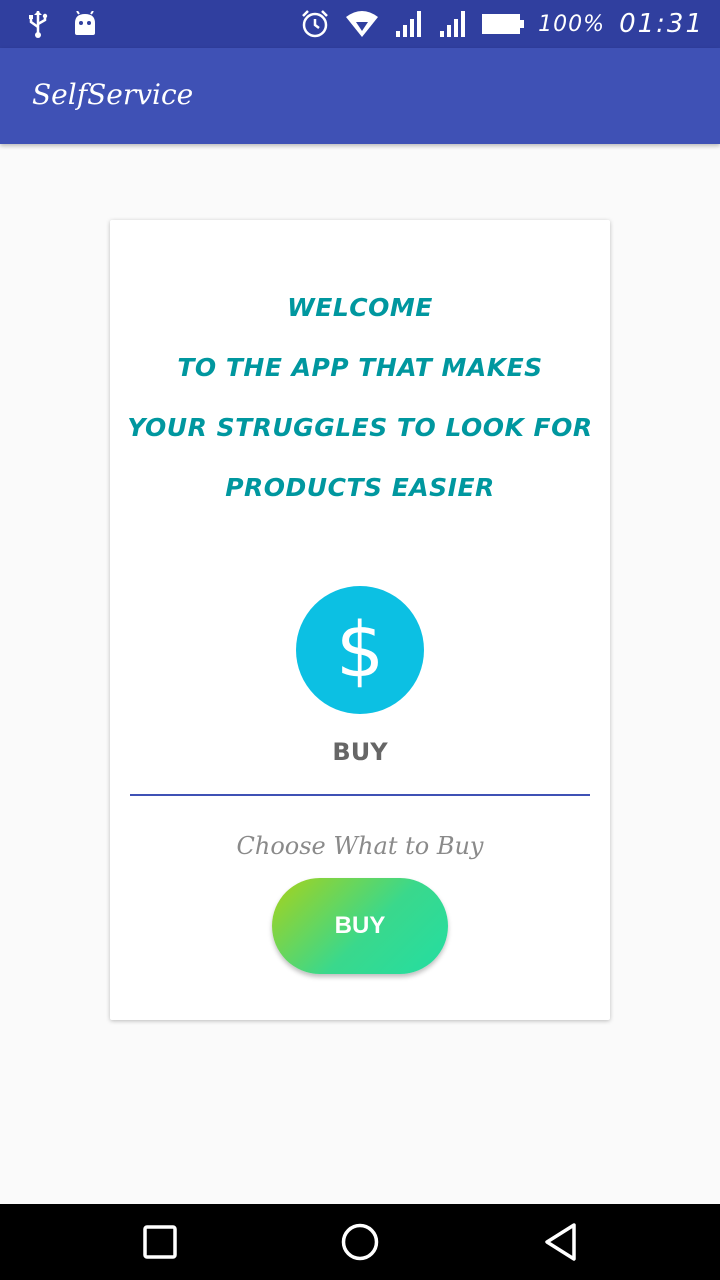 The width and height of the screenshot is (720, 1280). What do you see at coordinates (360, 96) in the screenshot?
I see `app-bar: SelfService` at bounding box center [360, 96].